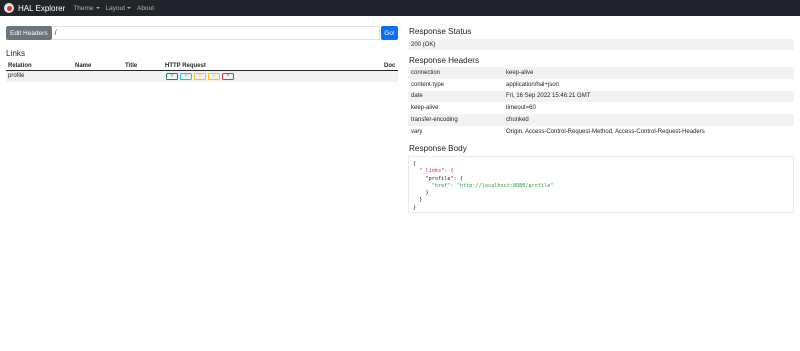 The height and width of the screenshot is (351, 800). I want to click on header-value: keep-alive, so click(520, 72).